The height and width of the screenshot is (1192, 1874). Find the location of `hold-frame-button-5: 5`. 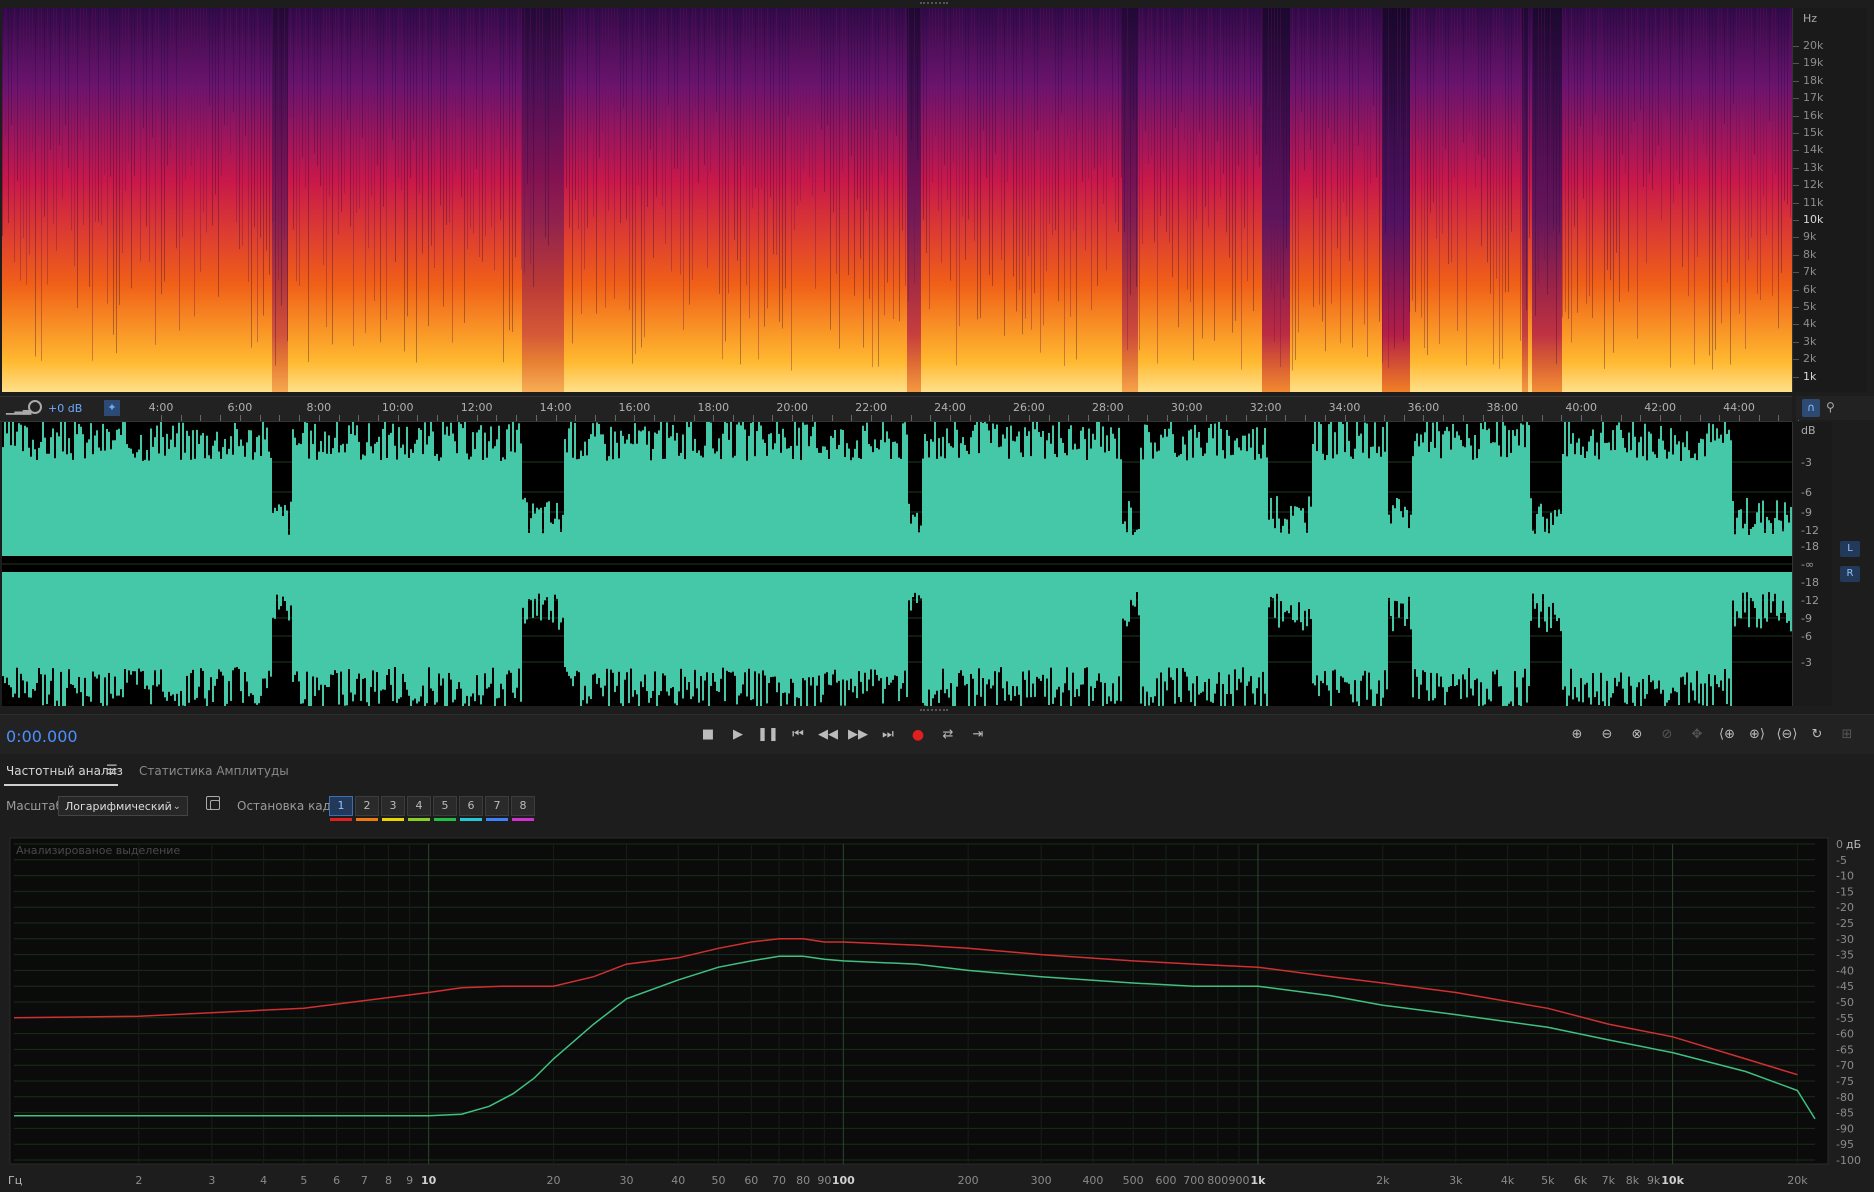

hold-frame-button-5: 5 is located at coordinates (445, 806).